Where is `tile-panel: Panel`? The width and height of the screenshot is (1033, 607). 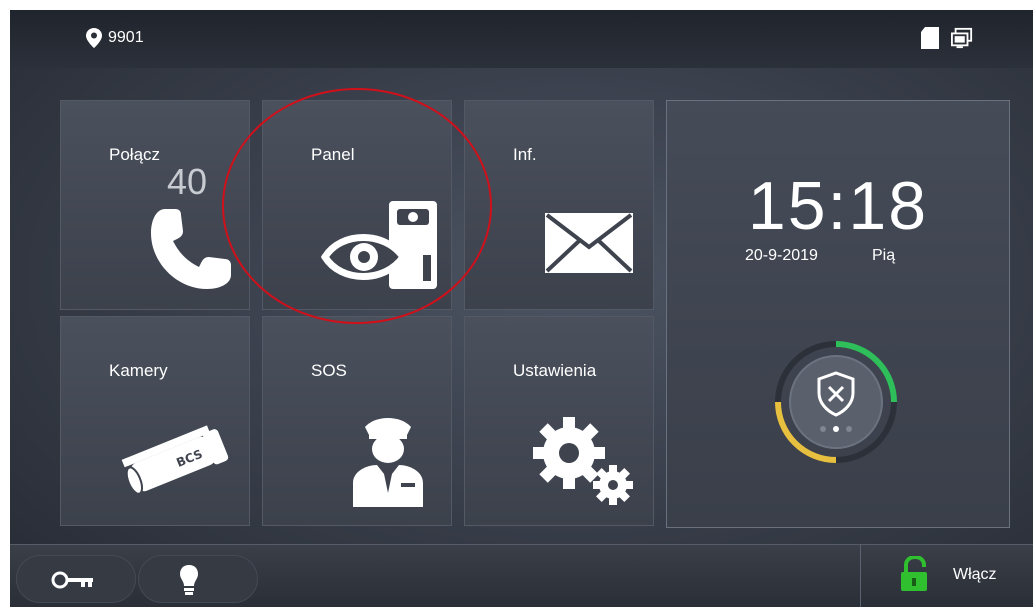
tile-panel: Panel is located at coordinates (357, 205).